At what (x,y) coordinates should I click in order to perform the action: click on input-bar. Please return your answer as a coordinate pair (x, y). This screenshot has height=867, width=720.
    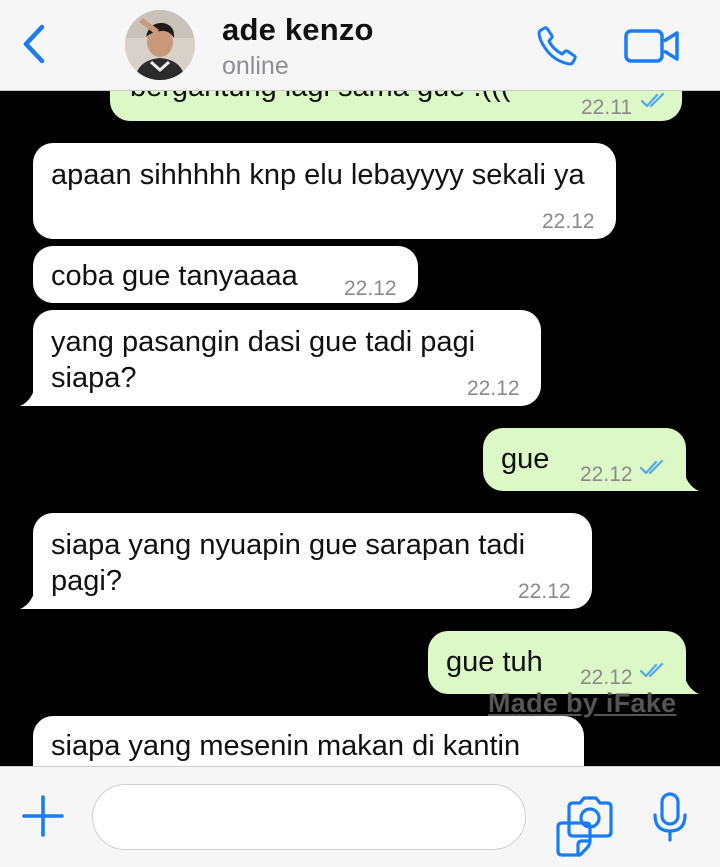
    Looking at the image, I should click on (360, 816).